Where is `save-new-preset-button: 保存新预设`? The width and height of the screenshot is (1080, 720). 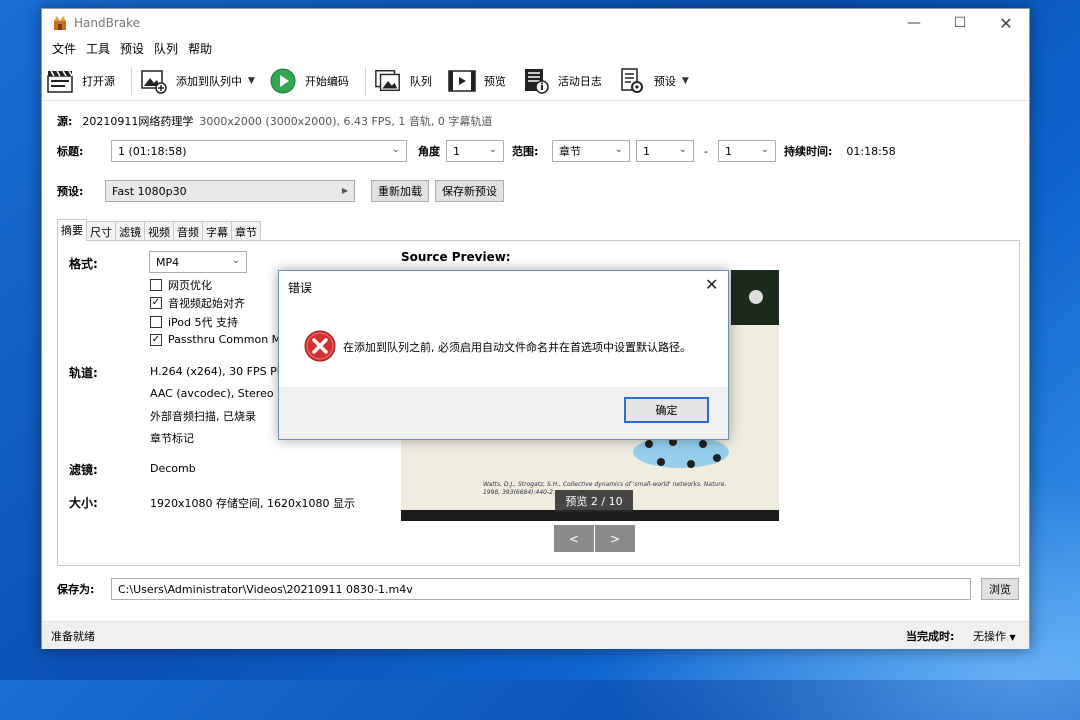
save-new-preset-button: 保存新预设 is located at coordinates (469, 191).